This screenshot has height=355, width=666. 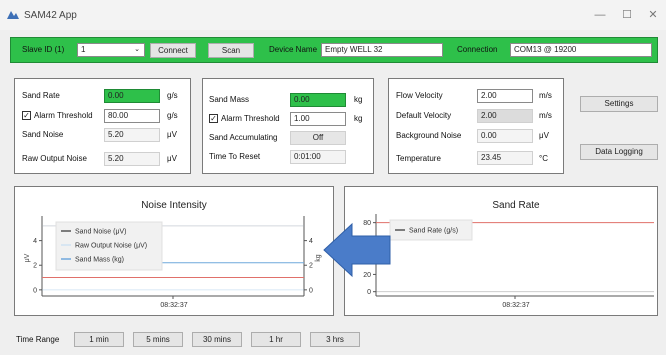 I want to click on default-velocity-unit: m/s, so click(x=545, y=115).